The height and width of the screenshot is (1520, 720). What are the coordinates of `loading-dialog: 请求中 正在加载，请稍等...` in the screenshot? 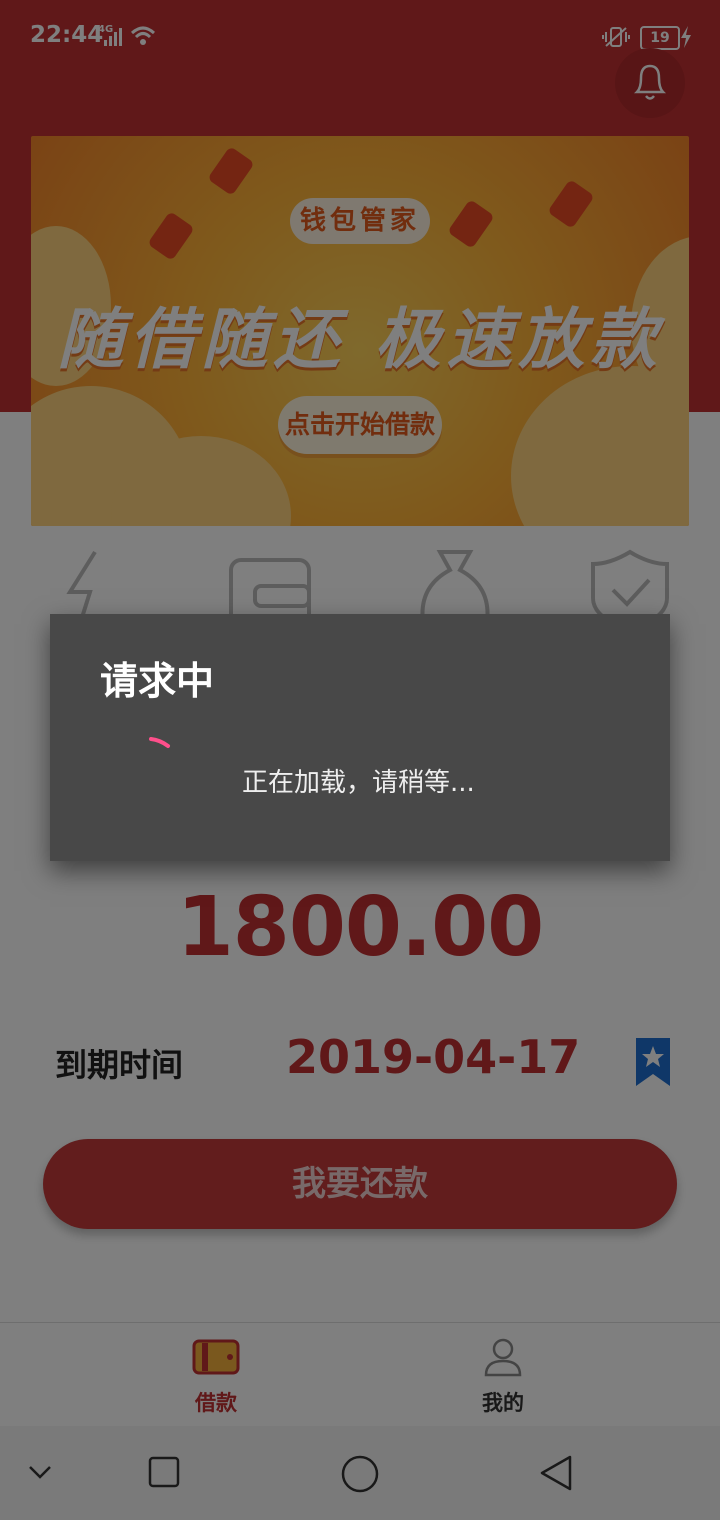 It's located at (360, 737).